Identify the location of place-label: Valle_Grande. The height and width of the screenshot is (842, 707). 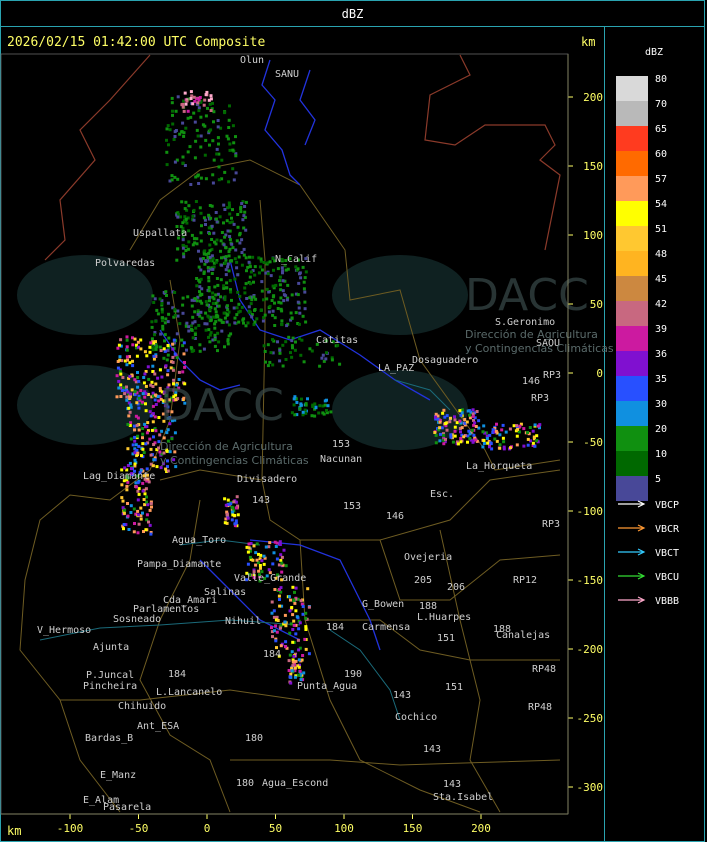
(270, 578).